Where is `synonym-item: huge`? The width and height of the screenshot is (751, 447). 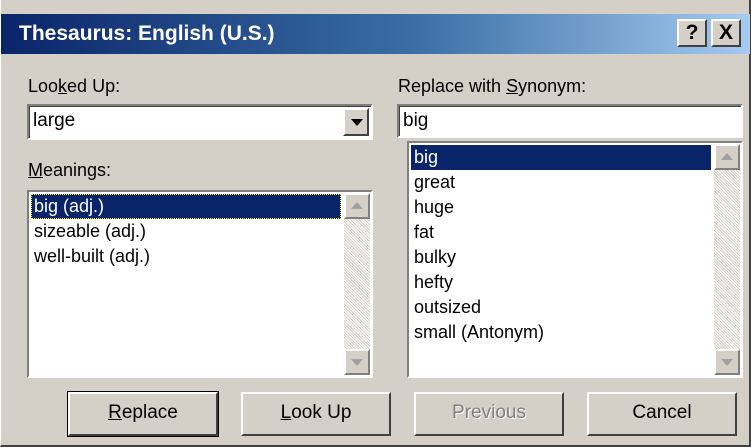
synonym-item: huge is located at coordinates (561, 207).